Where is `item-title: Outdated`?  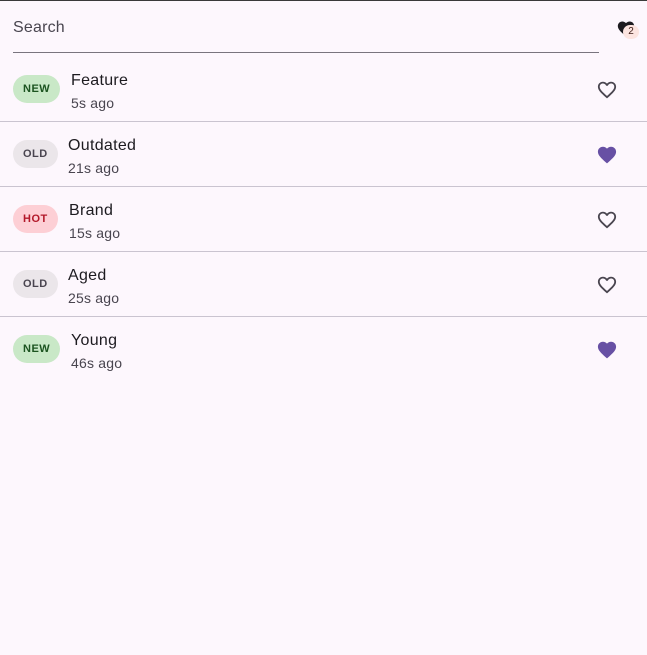
item-title: Outdated is located at coordinates (102, 145).